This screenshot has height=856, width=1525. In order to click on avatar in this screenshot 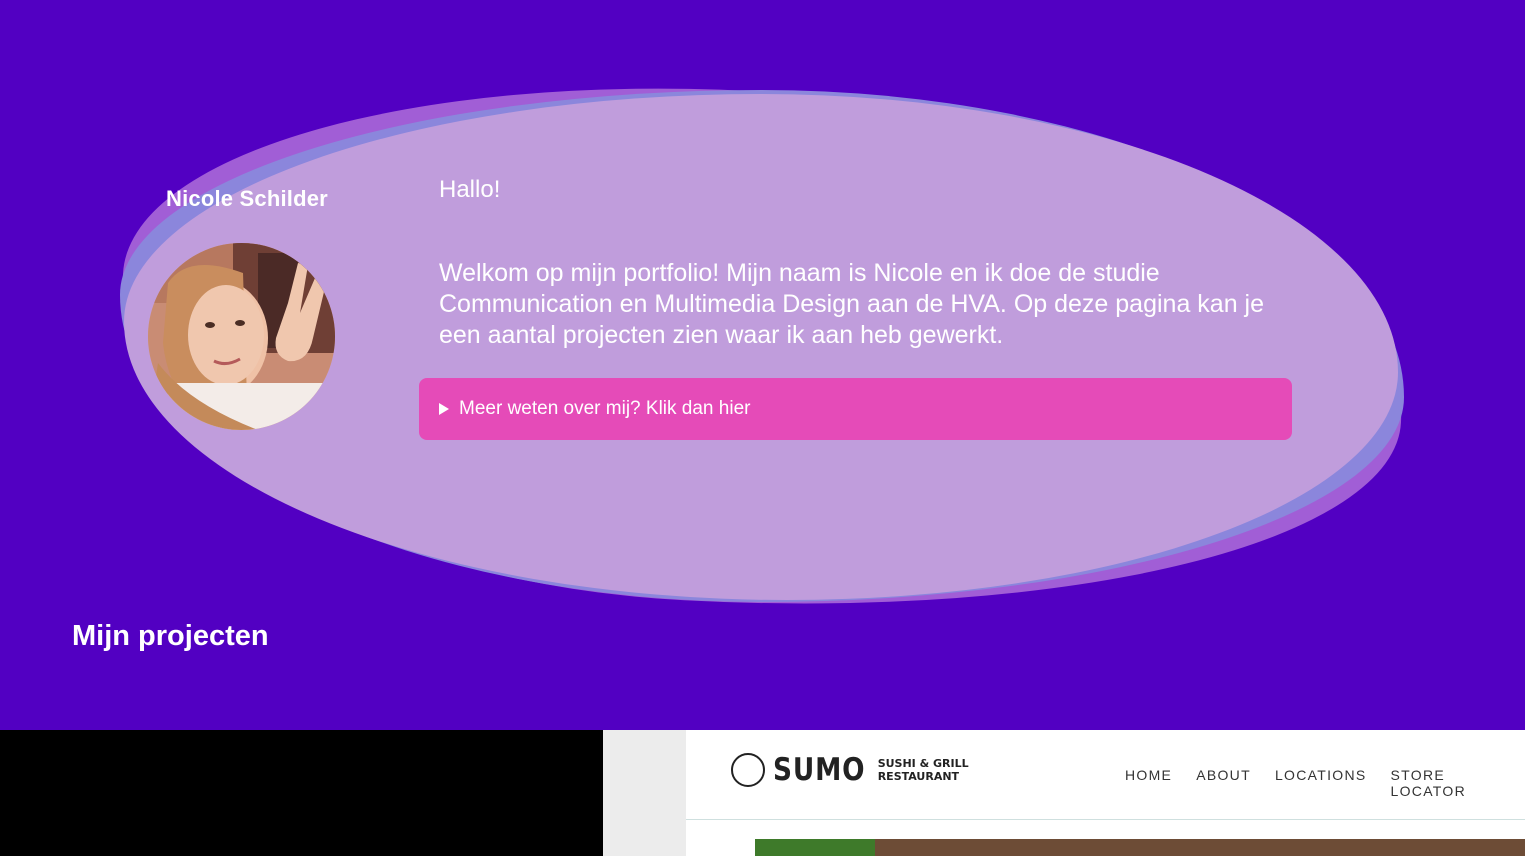, I will do `click(241, 336)`.